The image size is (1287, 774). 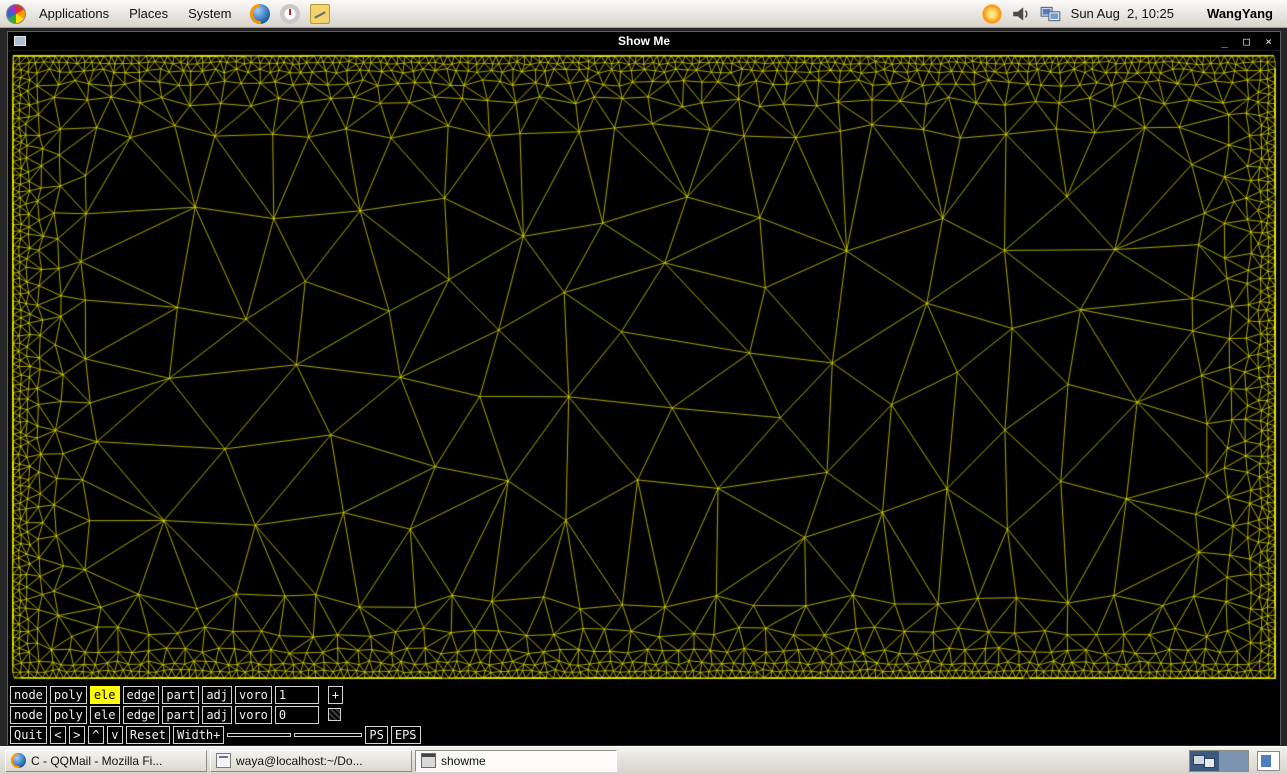 What do you see at coordinates (335, 694) in the screenshot?
I see `iteration-plus-button: +` at bounding box center [335, 694].